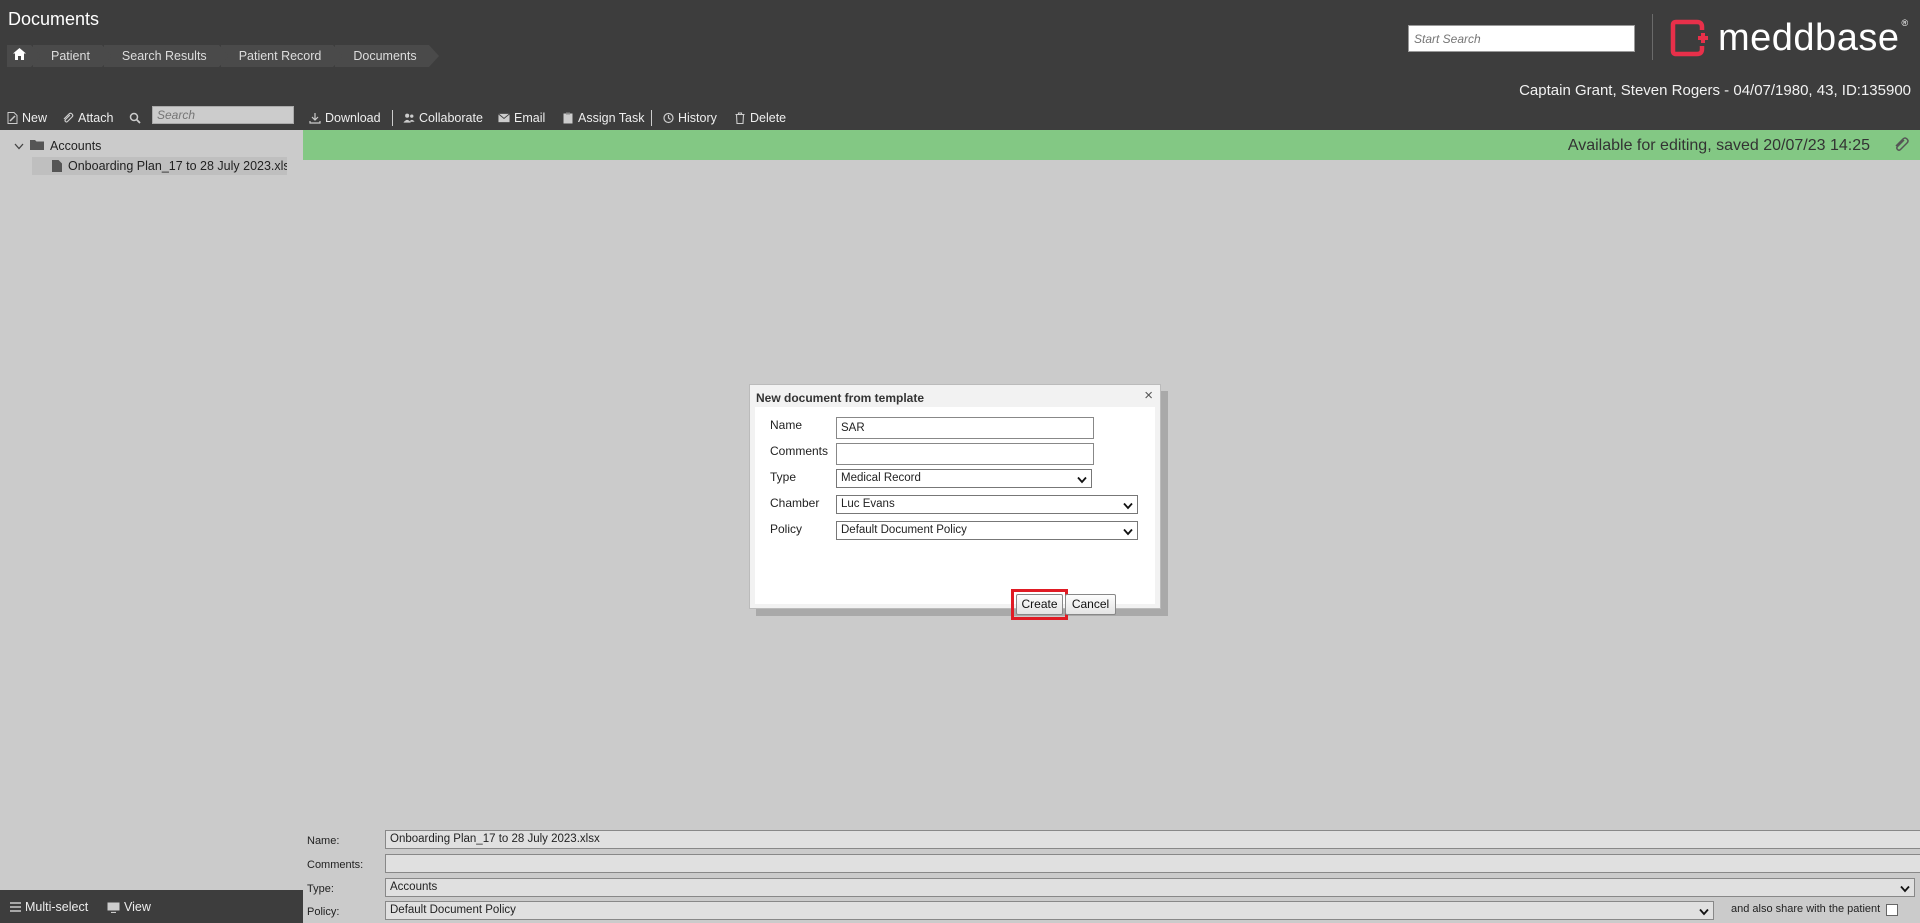 The image size is (1920, 923). I want to click on chamber-select: Luc Evans, so click(987, 504).